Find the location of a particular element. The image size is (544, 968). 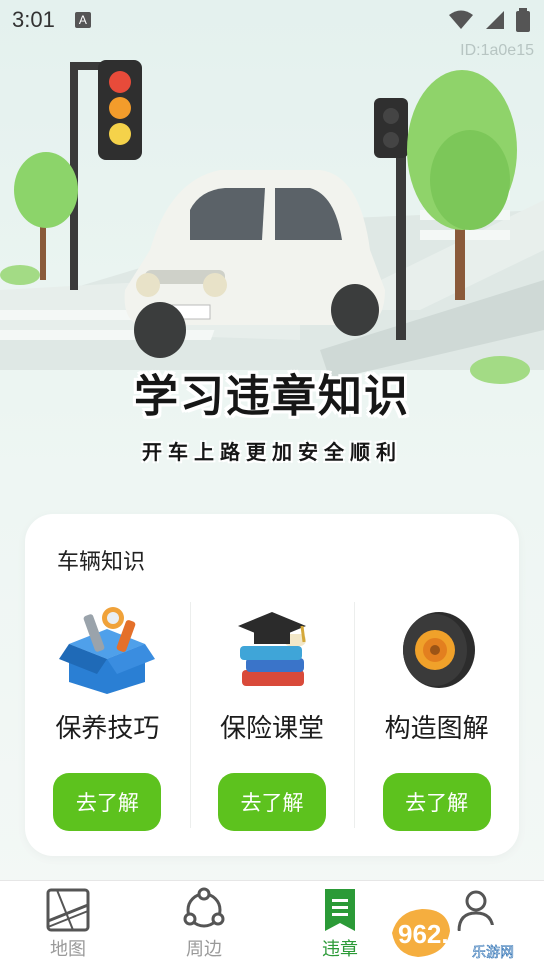

map-icon is located at coordinates (68, 910).